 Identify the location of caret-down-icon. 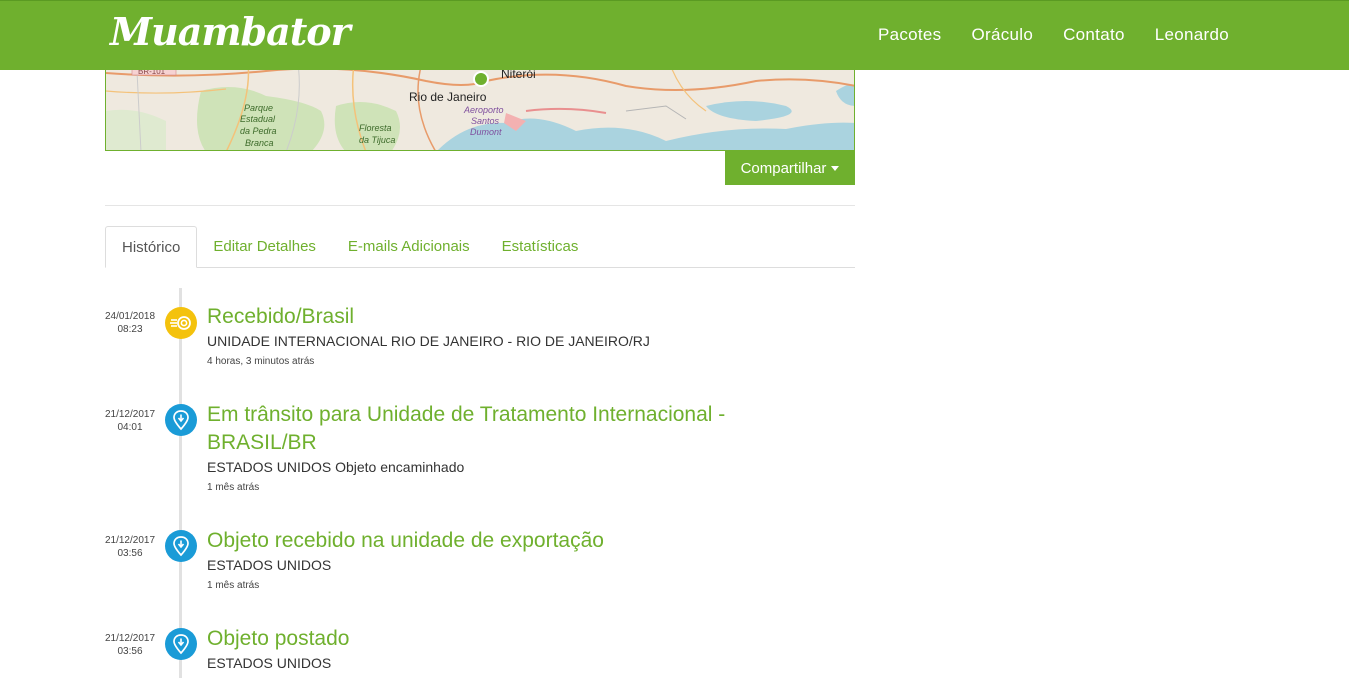
(835, 168).